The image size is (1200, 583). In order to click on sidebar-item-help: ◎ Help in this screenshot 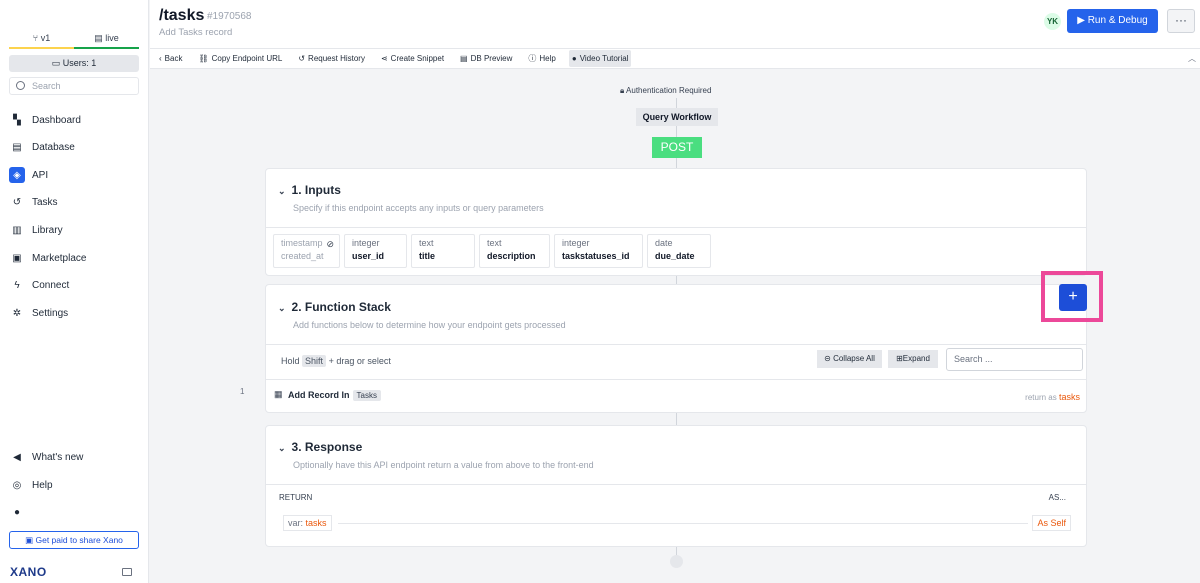, I will do `click(74, 485)`.